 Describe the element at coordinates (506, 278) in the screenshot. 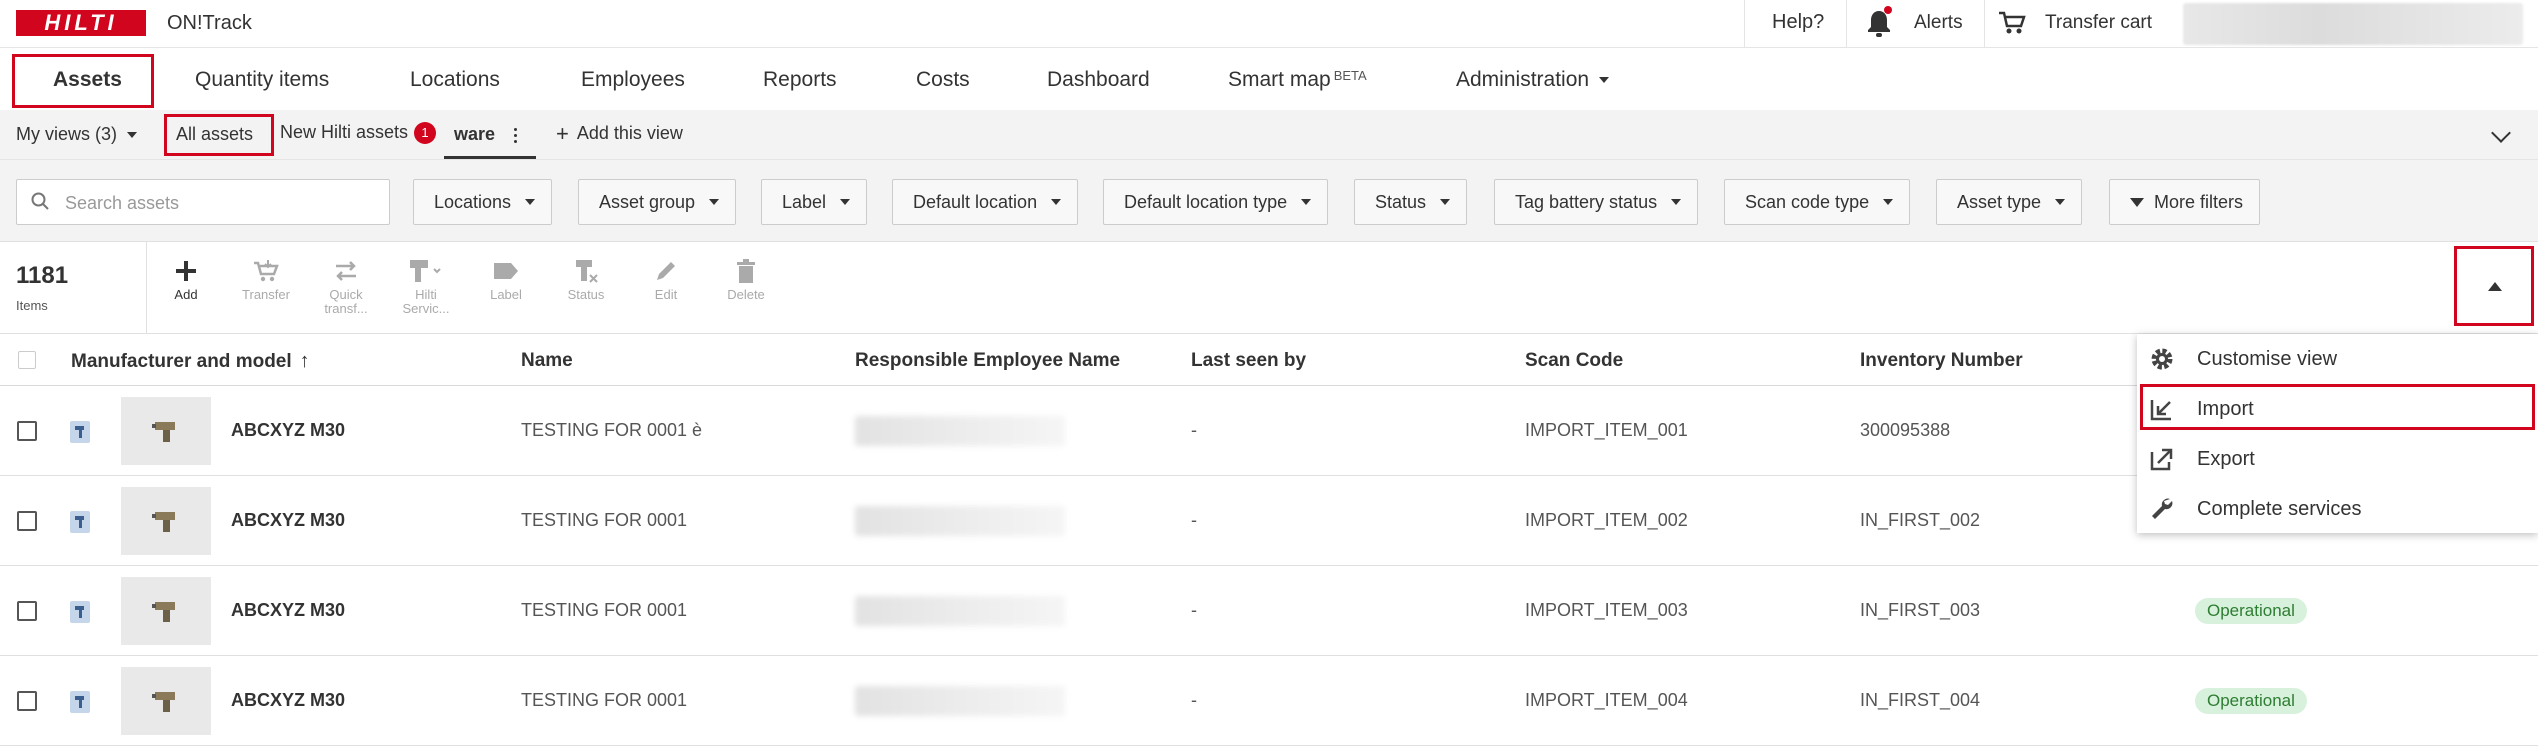

I see `label-button: Label` at that location.